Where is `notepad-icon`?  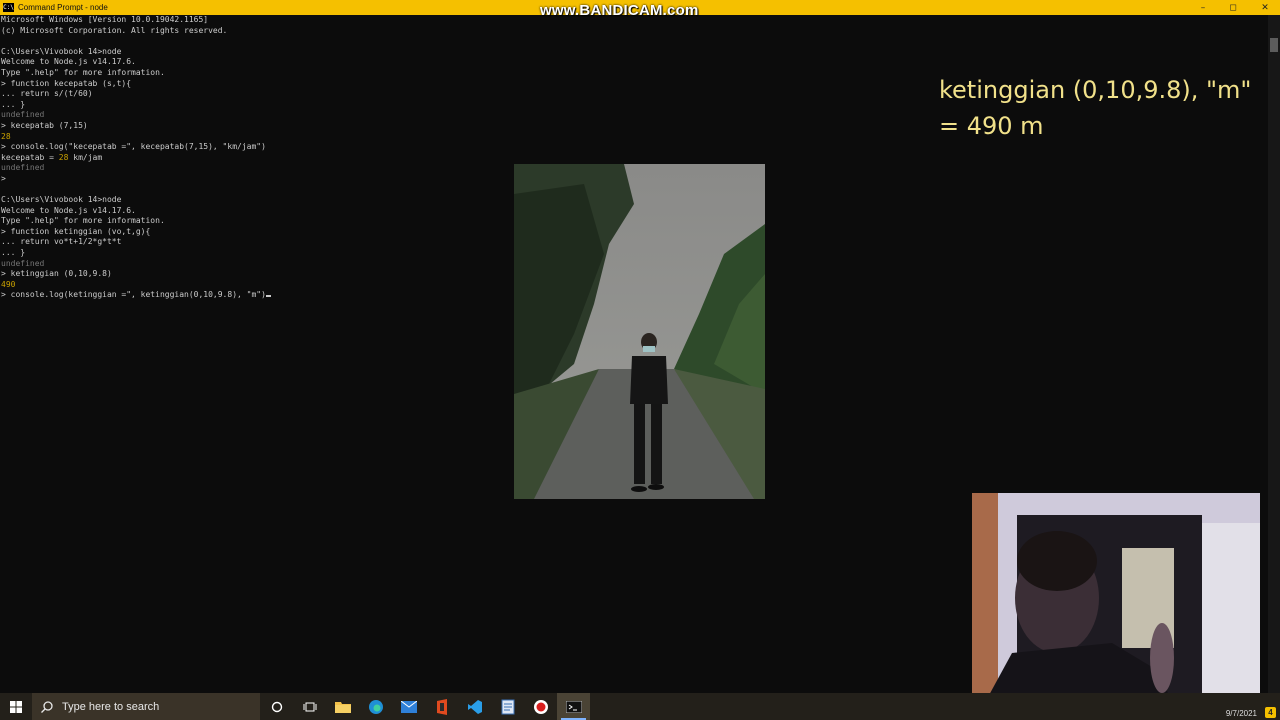 notepad-icon is located at coordinates (507, 706).